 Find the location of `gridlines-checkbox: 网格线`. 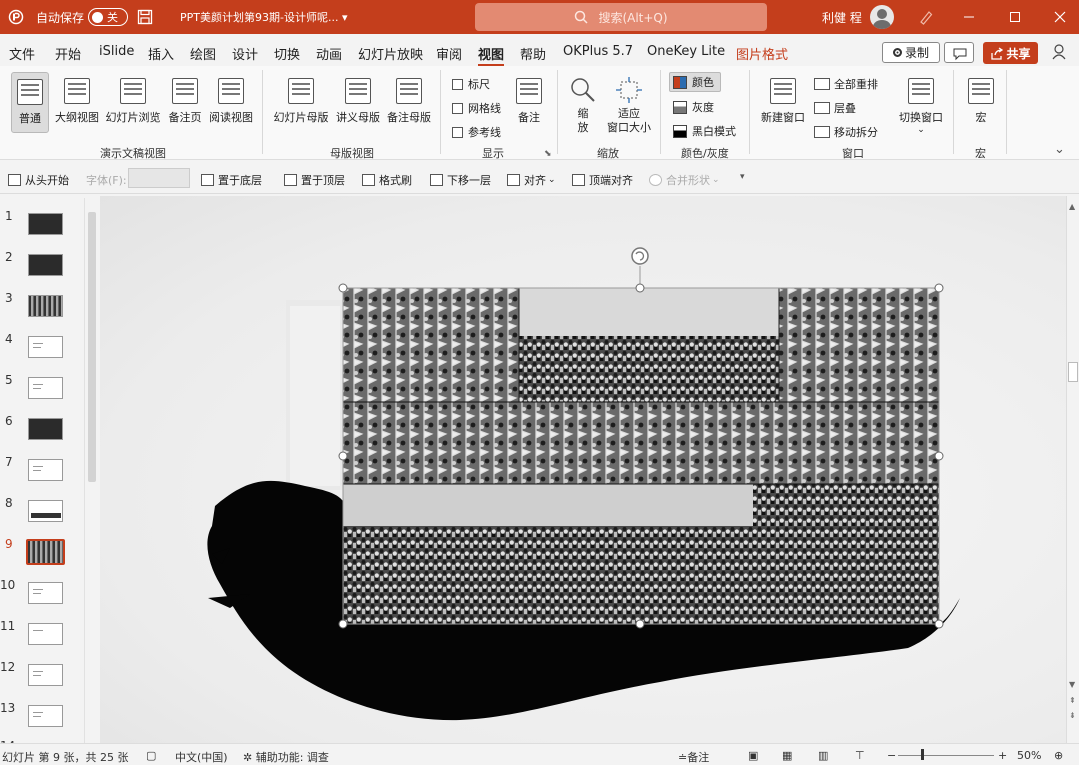

gridlines-checkbox: 网格线 is located at coordinates (476, 108).